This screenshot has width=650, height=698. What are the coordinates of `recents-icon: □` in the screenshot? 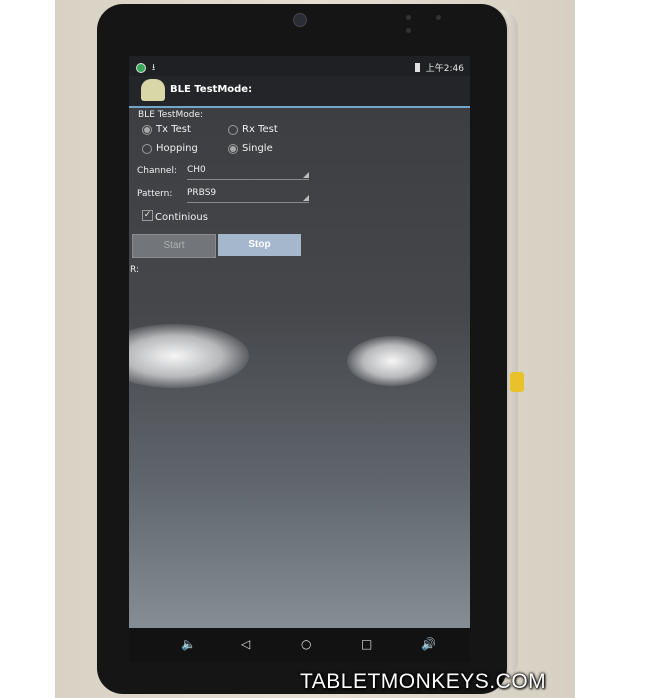 It's located at (366, 644).